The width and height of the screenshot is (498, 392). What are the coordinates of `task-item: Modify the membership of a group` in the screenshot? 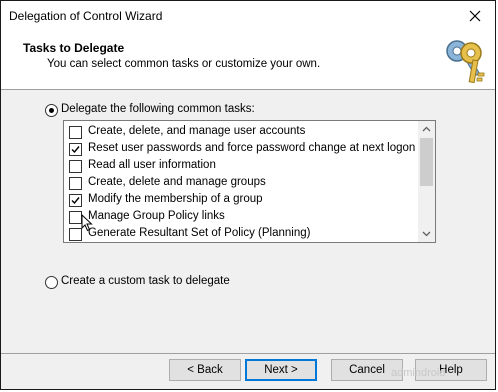 It's located at (240, 200).